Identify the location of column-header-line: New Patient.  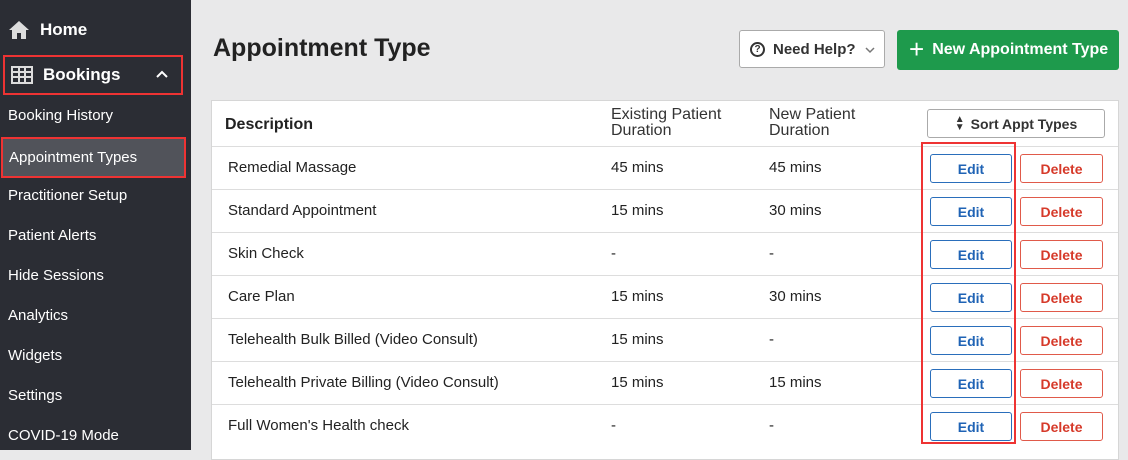
(812, 114).